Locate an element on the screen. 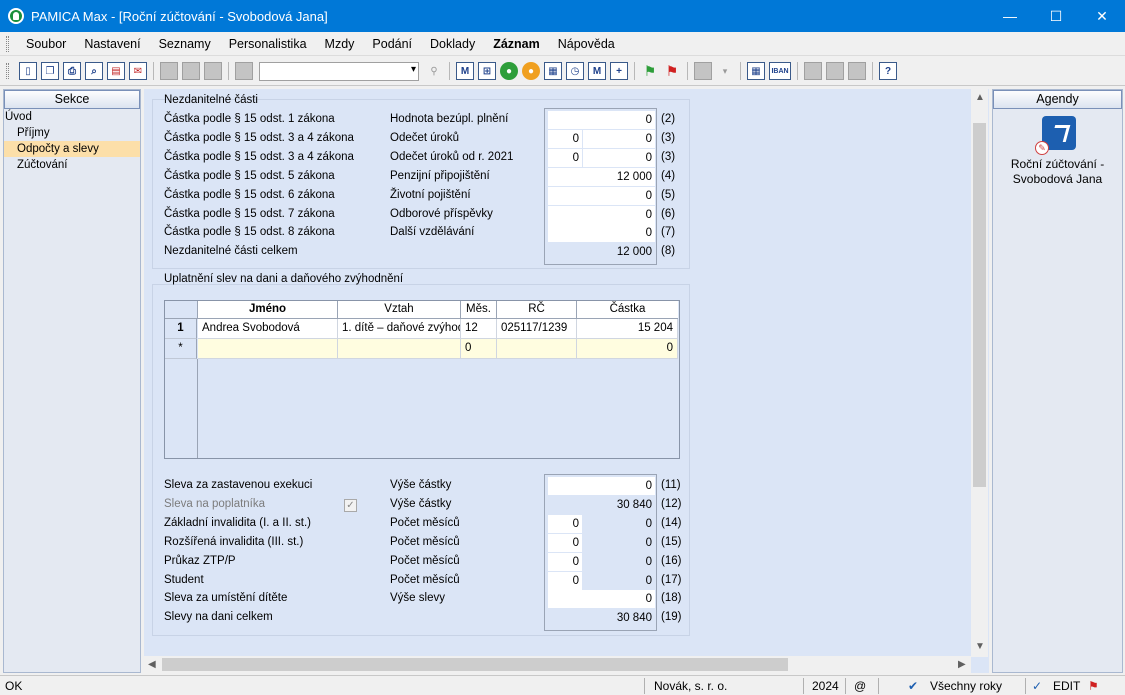 This screenshot has height=695, width=1125. sidebar-item-prijmy: Příjmy is located at coordinates (72, 133).